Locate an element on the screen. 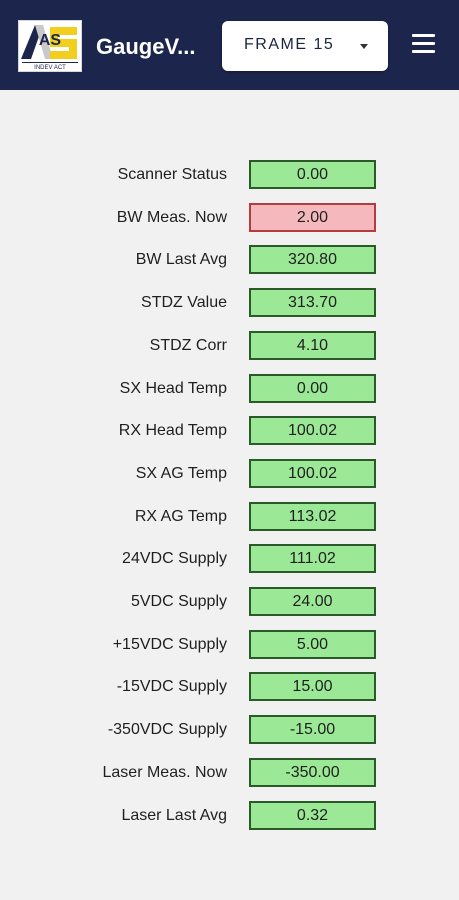 The width and height of the screenshot is (459, 900). app-logo: AS INDEV ACT is located at coordinates (50, 46).